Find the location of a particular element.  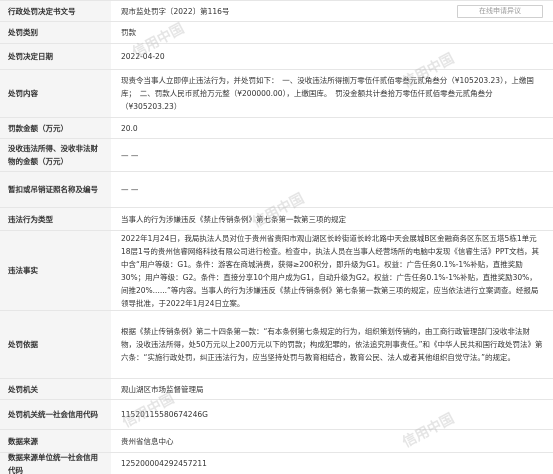

label-license: 暂扣或吊销证照名称及编号 is located at coordinates (55, 189).